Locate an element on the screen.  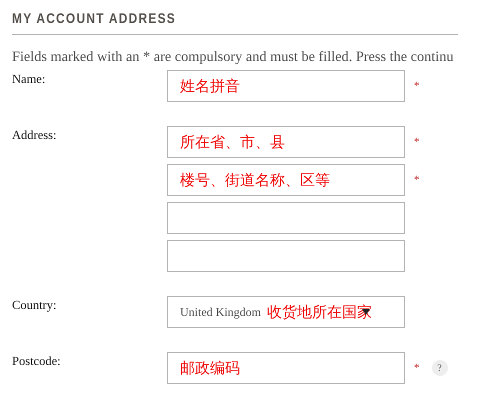
field-label: Postcode: is located at coordinates (37, 361).